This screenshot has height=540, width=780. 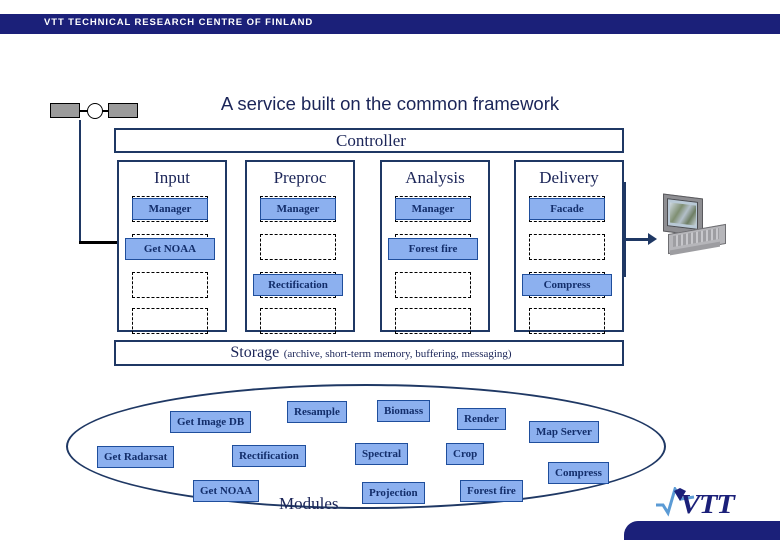 I want to click on component-chip: Forest fire, so click(x=433, y=249).